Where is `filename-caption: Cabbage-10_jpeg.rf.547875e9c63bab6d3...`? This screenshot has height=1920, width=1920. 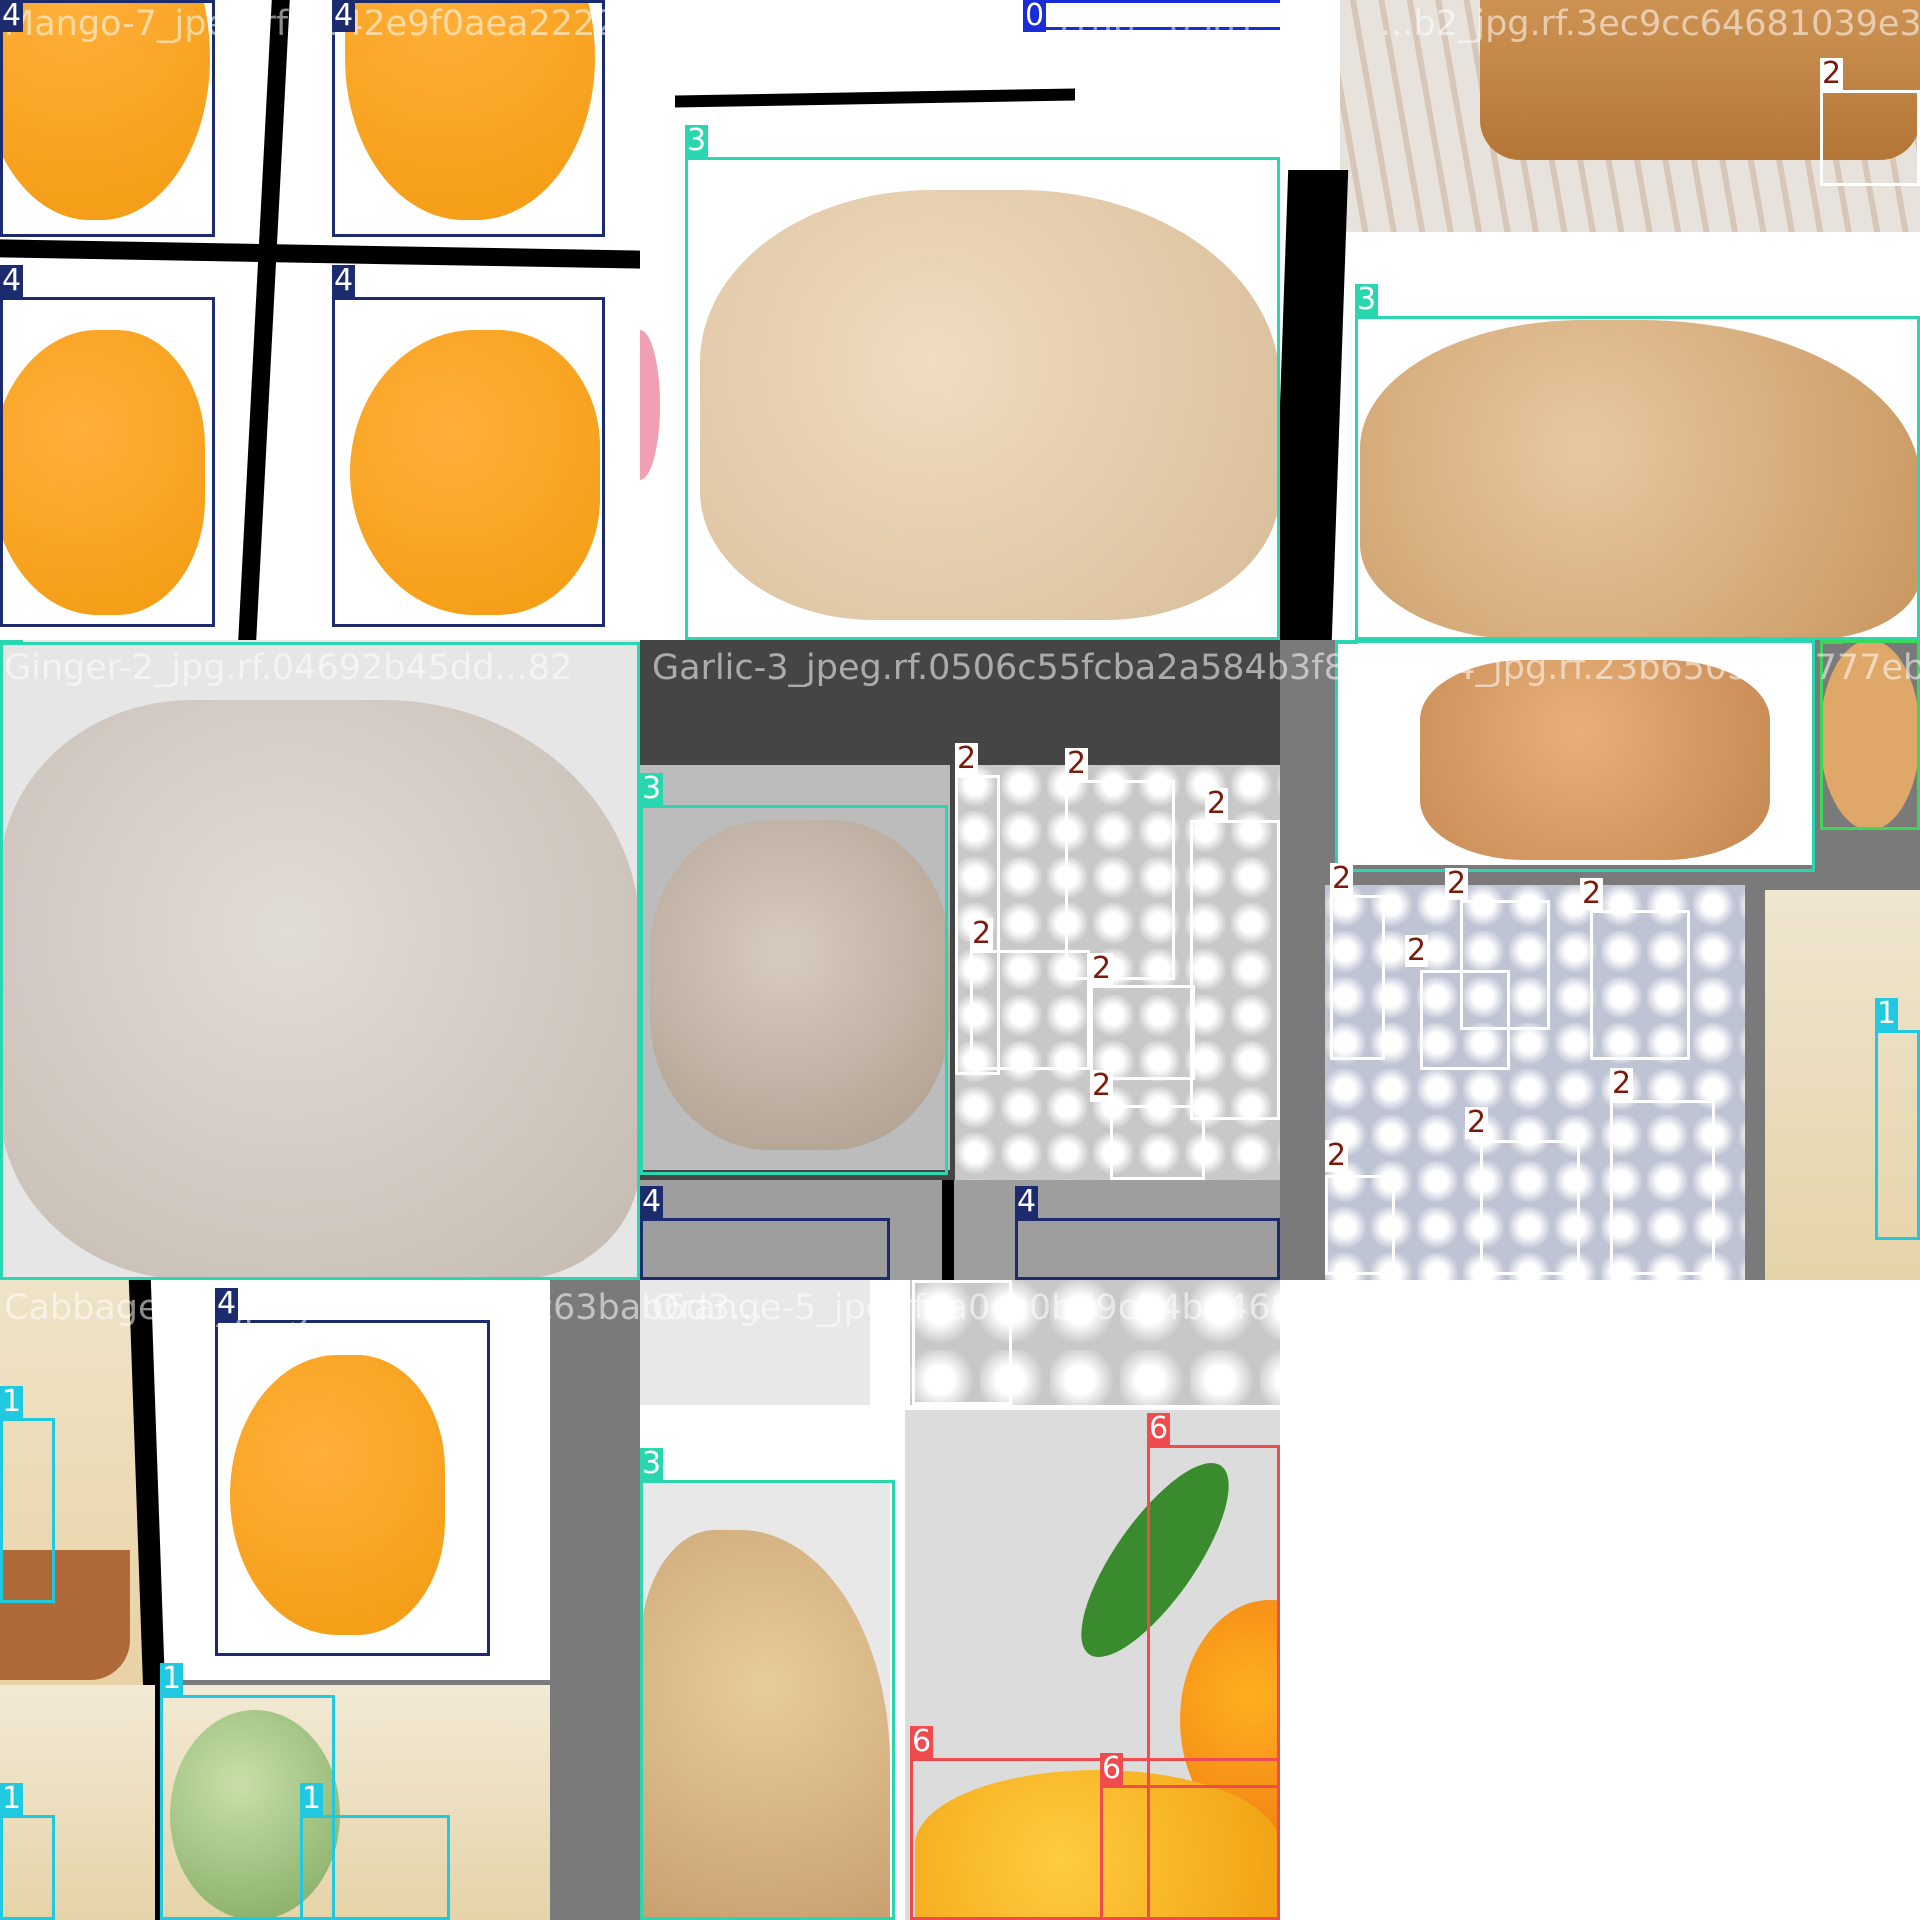
filename-caption: Cabbage-10_jpeg.rf.547875e9c63bab6d3... is located at coordinates (384, 1308).